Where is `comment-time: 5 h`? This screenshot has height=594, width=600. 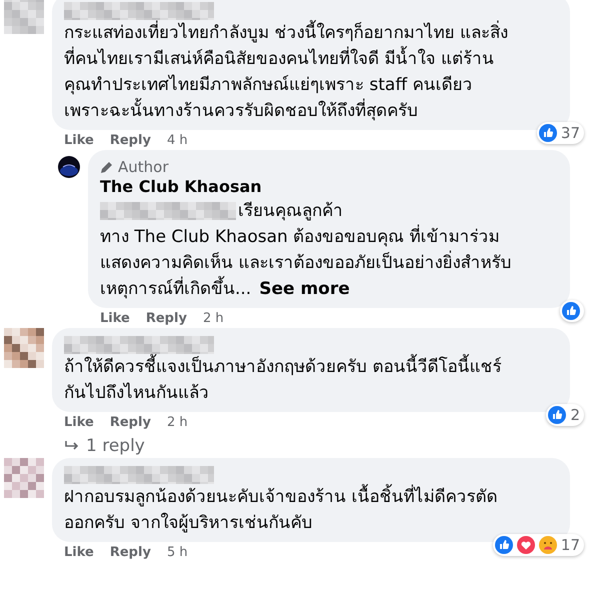
comment-time: 5 h is located at coordinates (177, 552).